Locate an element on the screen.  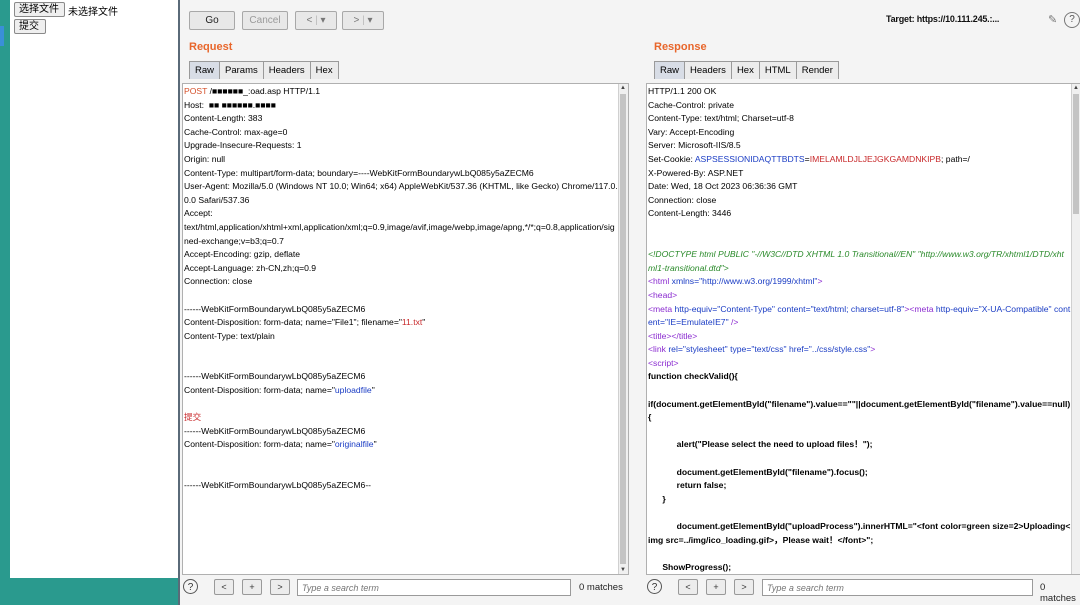
response-line: return false; is located at coordinates (859, 486).